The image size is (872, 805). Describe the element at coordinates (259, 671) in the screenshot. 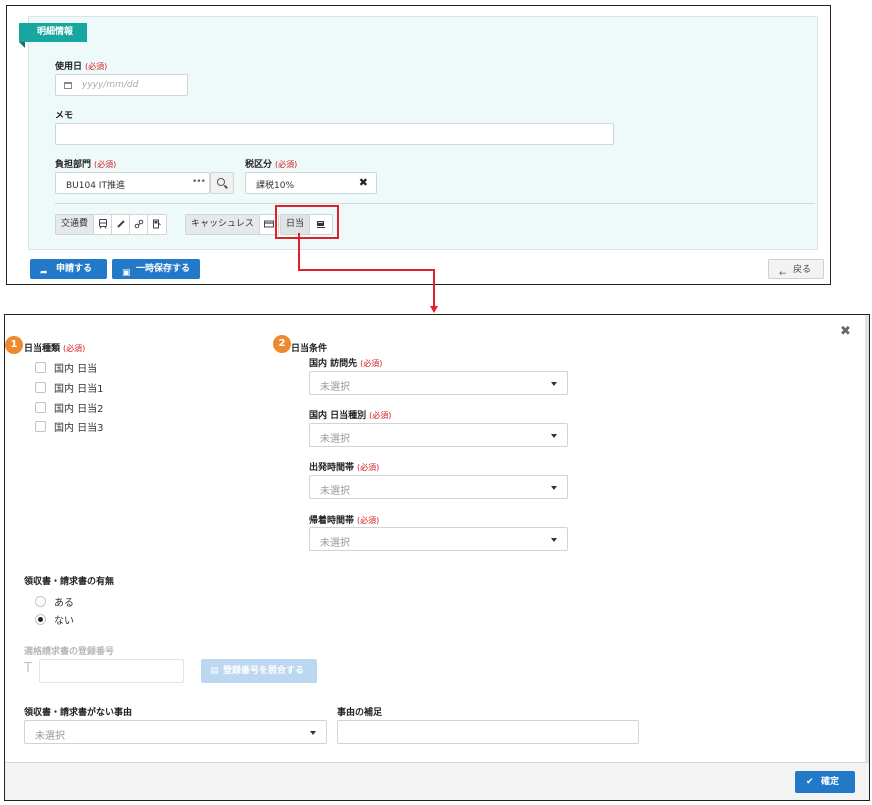

I see `verify-registration-button: ▤ 登録番号を照合する` at that location.